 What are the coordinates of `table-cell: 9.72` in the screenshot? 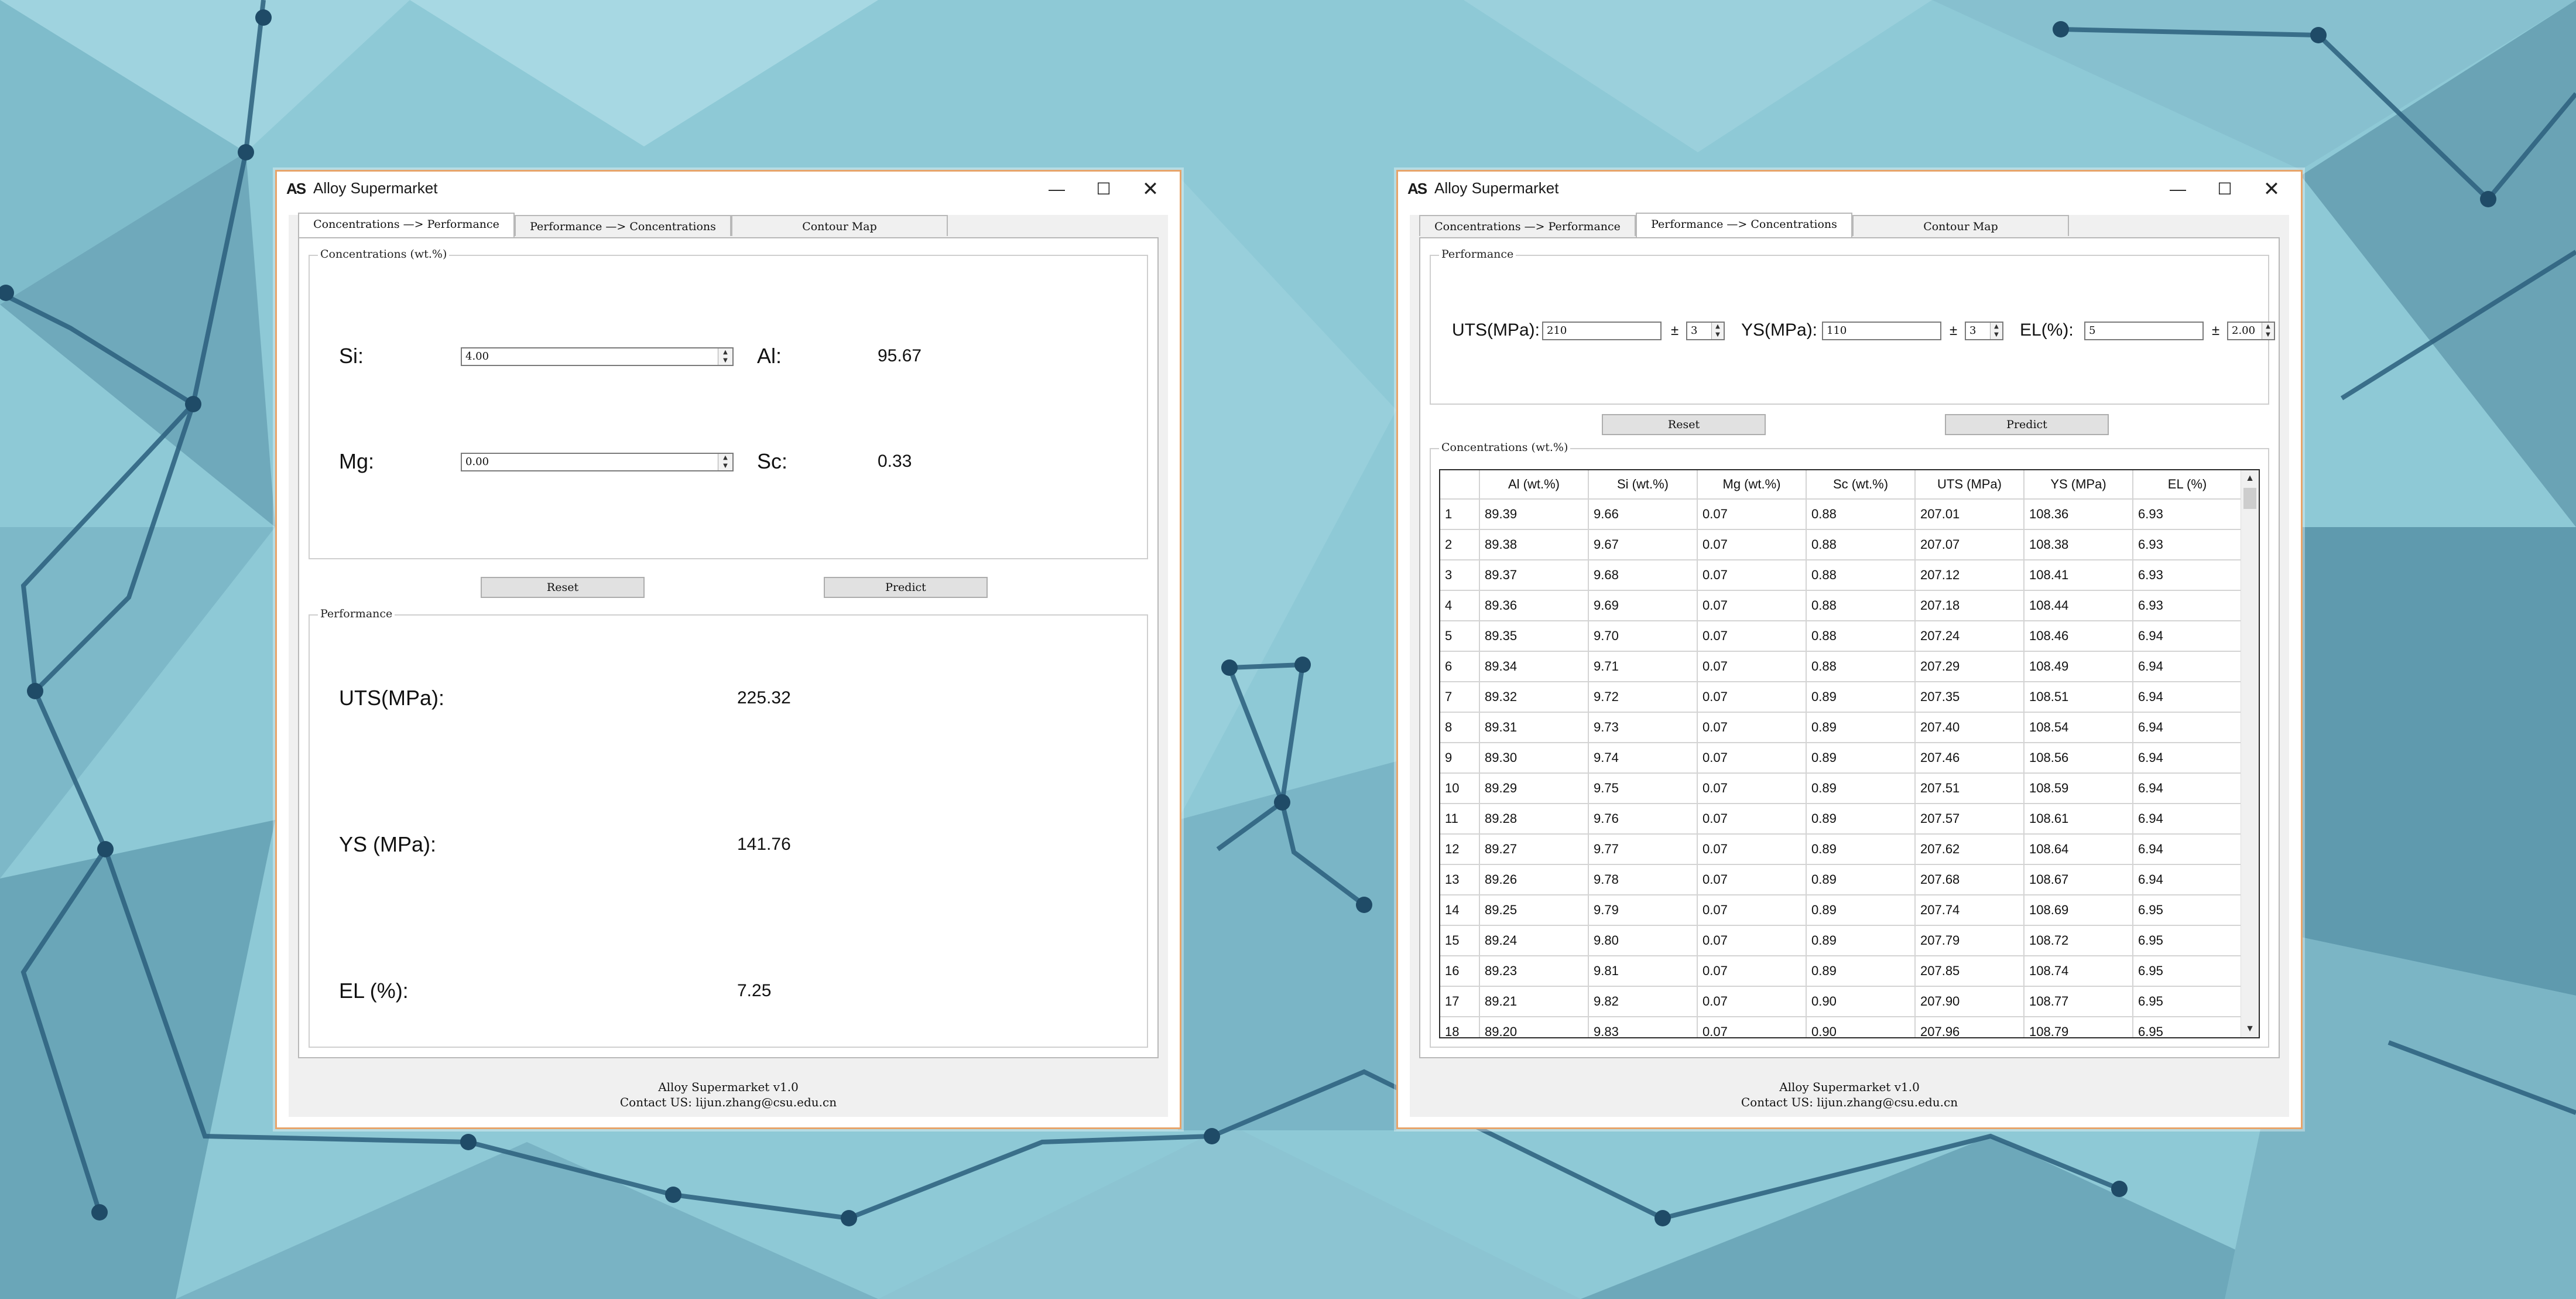 It's located at (1643, 697).